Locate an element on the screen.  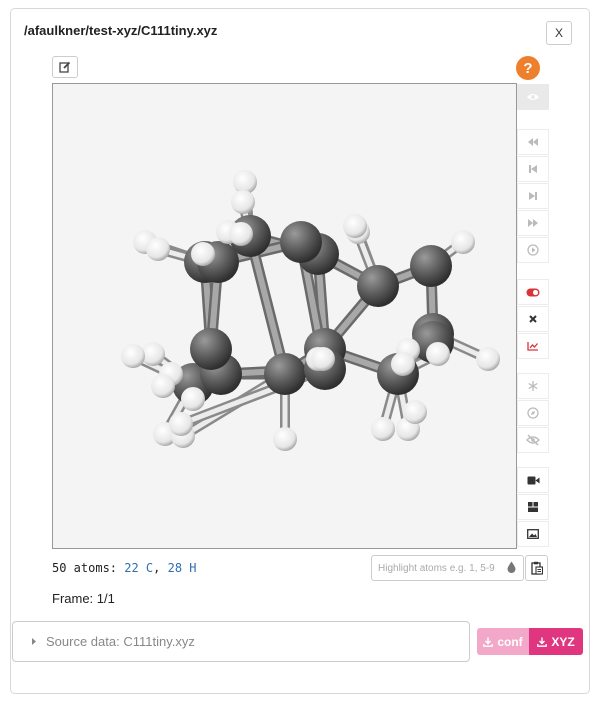
first-frame-icon is located at coordinates (533, 142).